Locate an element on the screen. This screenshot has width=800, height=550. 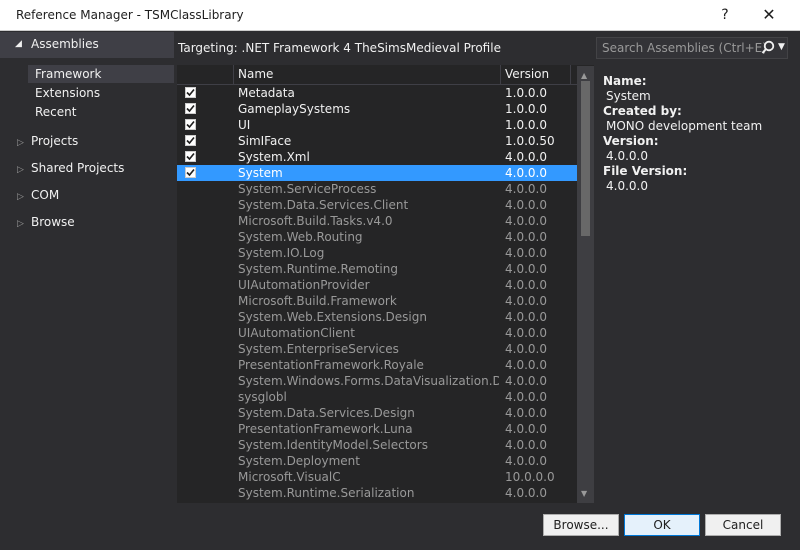
table-row: System.Runtime.Remoting 4.0.0.0 is located at coordinates (377, 269).